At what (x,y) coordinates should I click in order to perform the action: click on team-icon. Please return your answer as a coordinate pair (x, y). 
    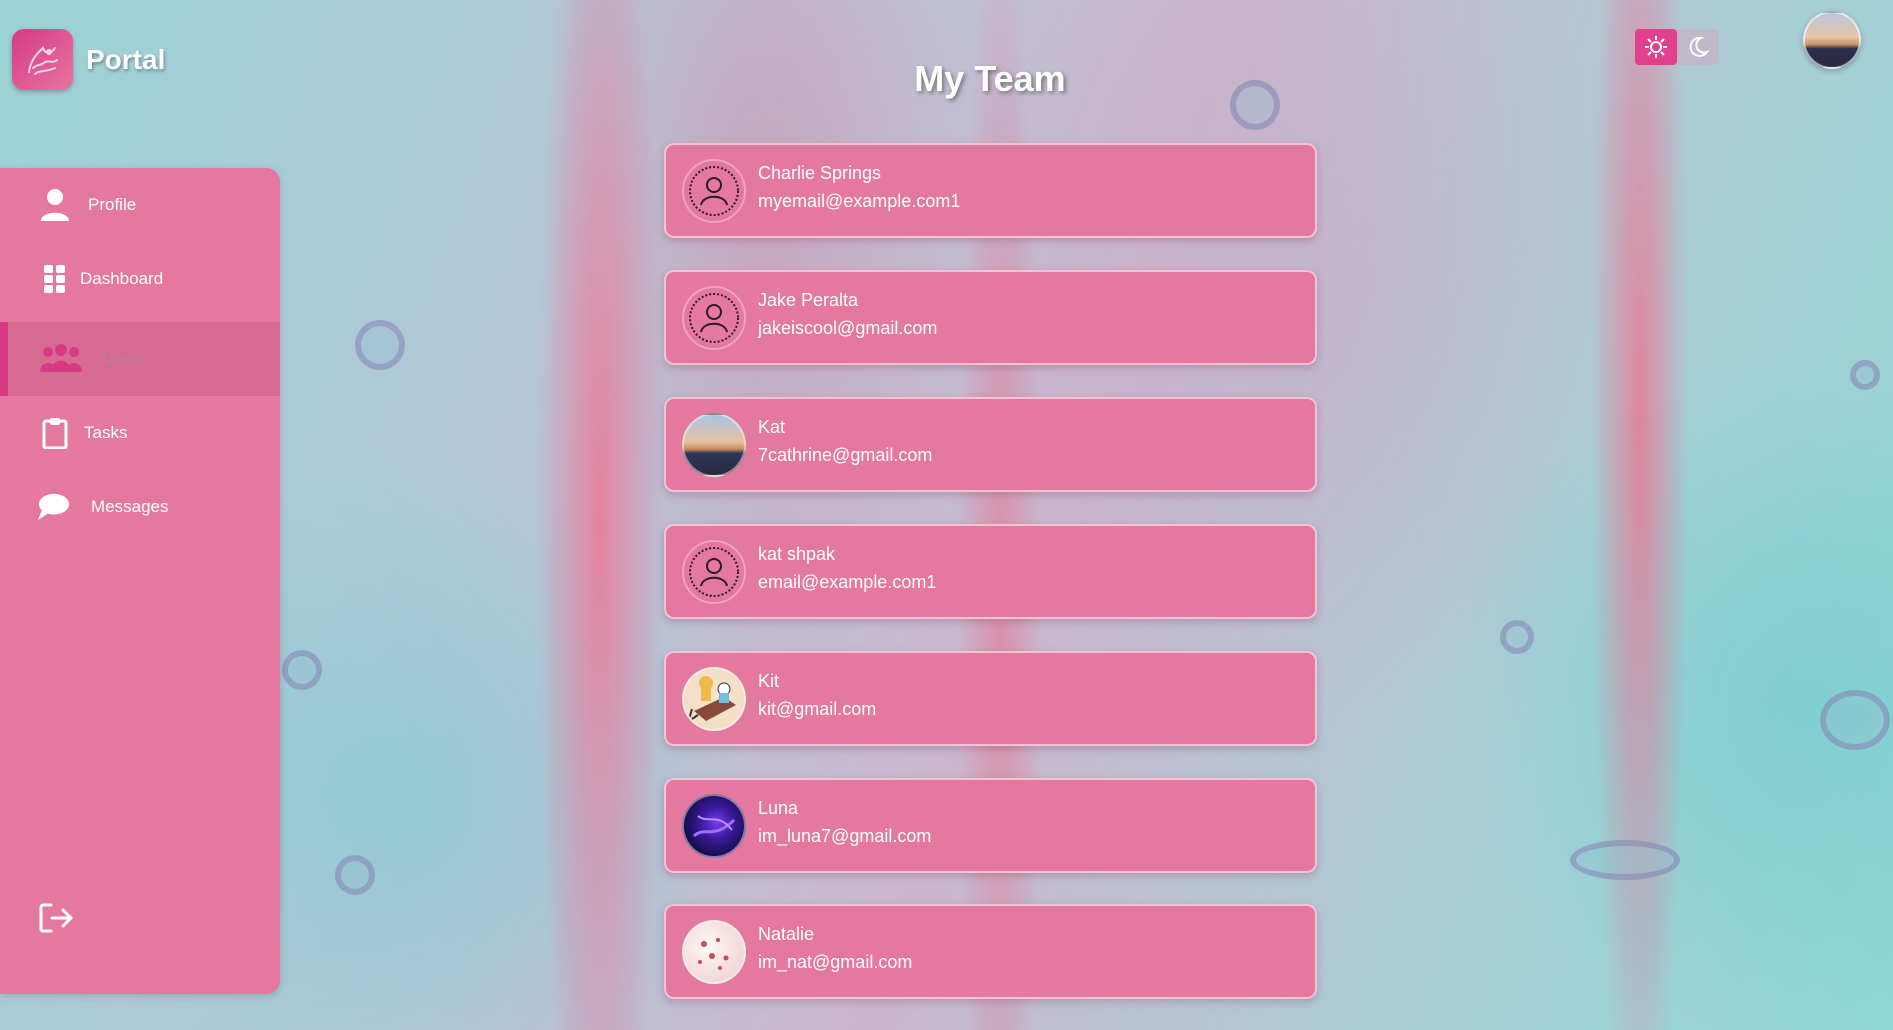
    Looking at the image, I should click on (61, 359).